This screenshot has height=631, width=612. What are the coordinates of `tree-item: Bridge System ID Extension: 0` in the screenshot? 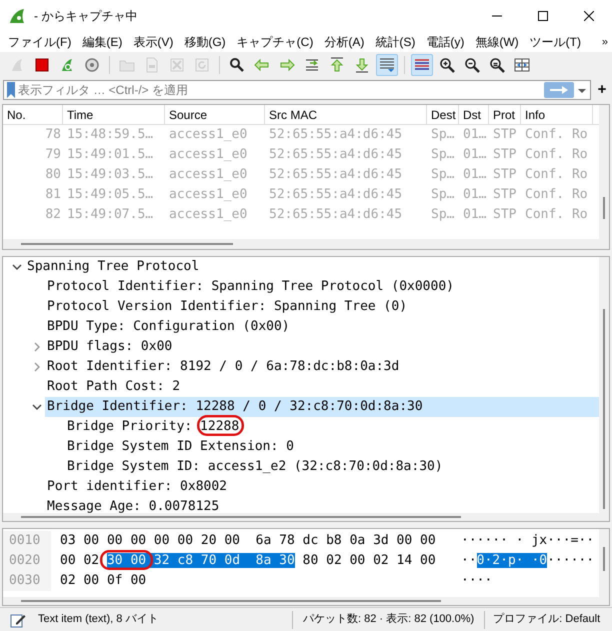 It's located at (179, 447).